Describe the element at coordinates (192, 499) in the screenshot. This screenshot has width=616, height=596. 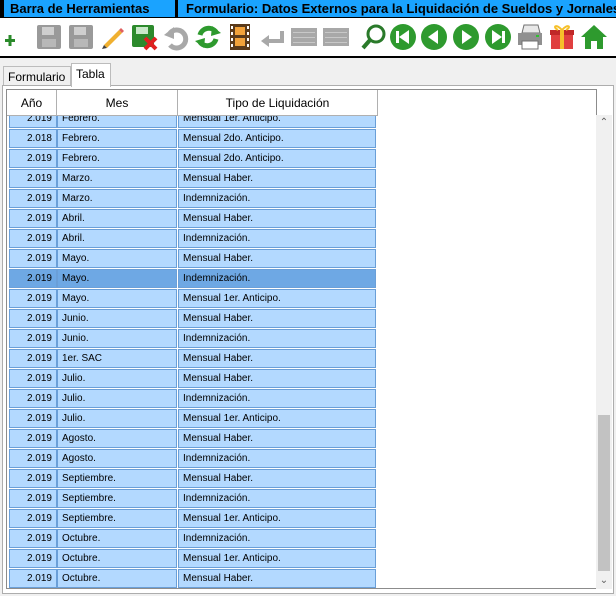
I see `table-row: 2.019 Septiembre. Indemnización.` at that location.